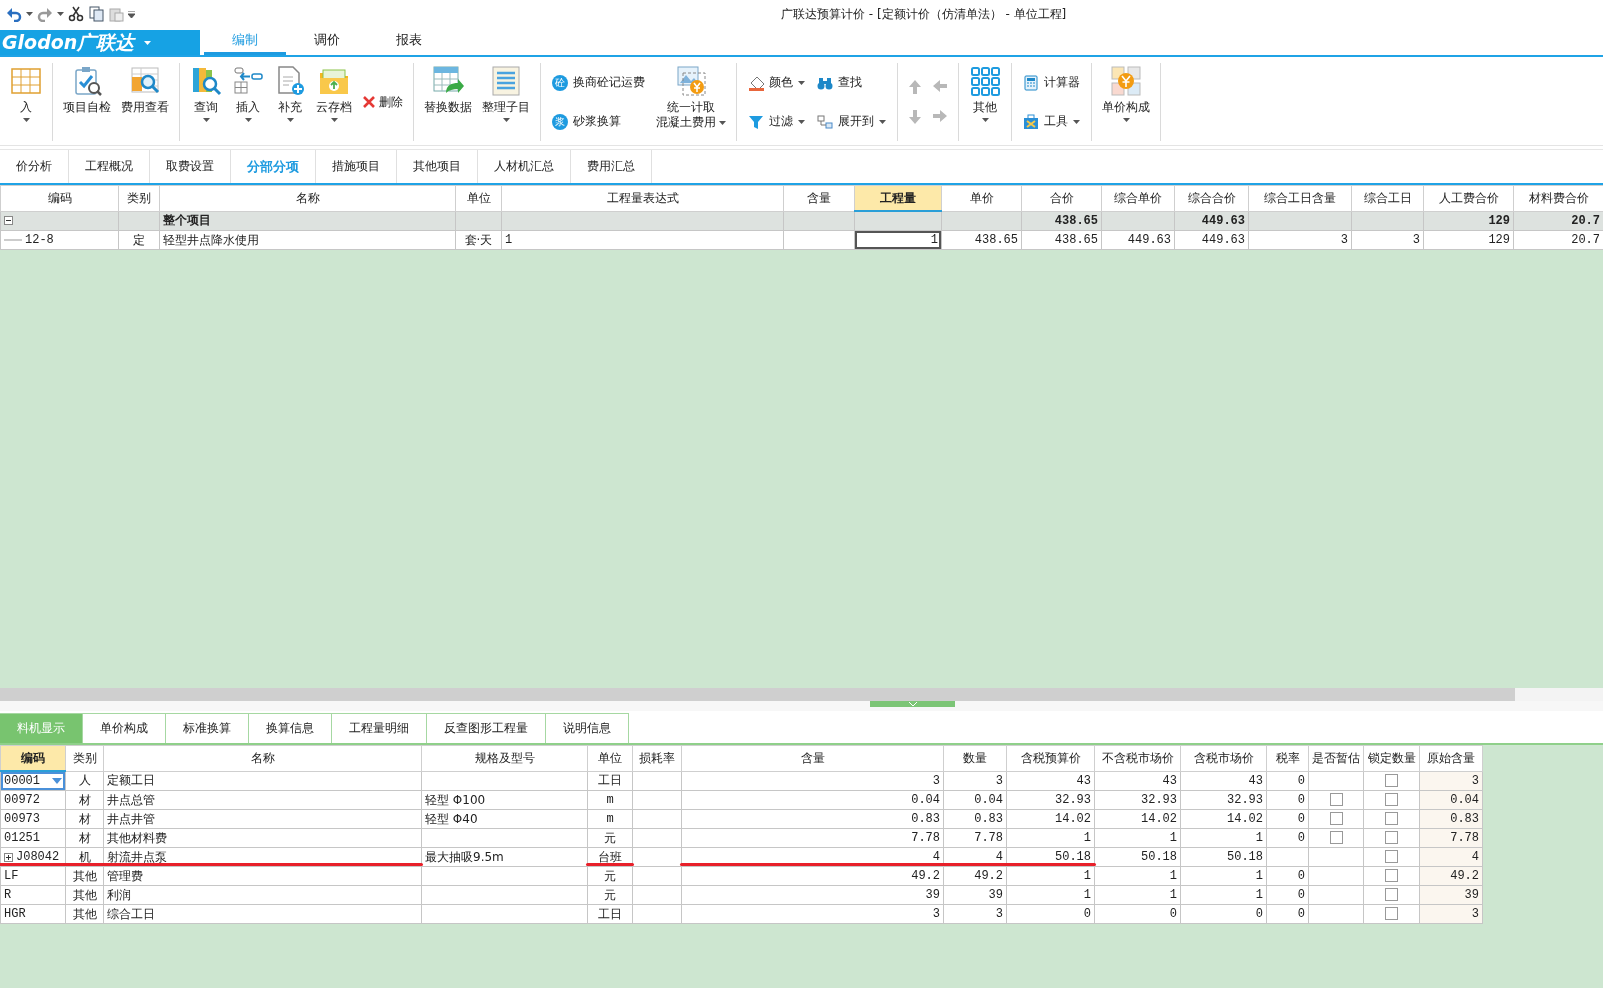  I want to click on ribbon-button: 查询, so click(206, 102).